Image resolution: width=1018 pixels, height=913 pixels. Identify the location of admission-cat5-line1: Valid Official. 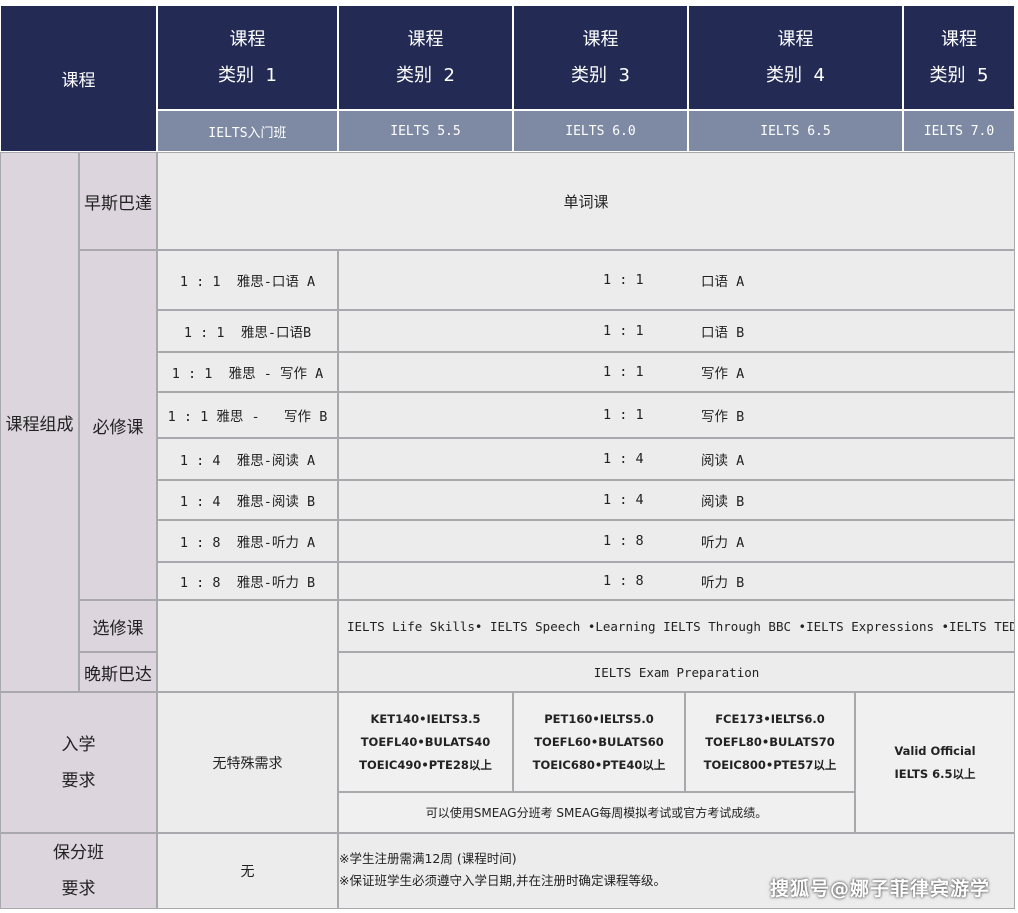
(935, 750).